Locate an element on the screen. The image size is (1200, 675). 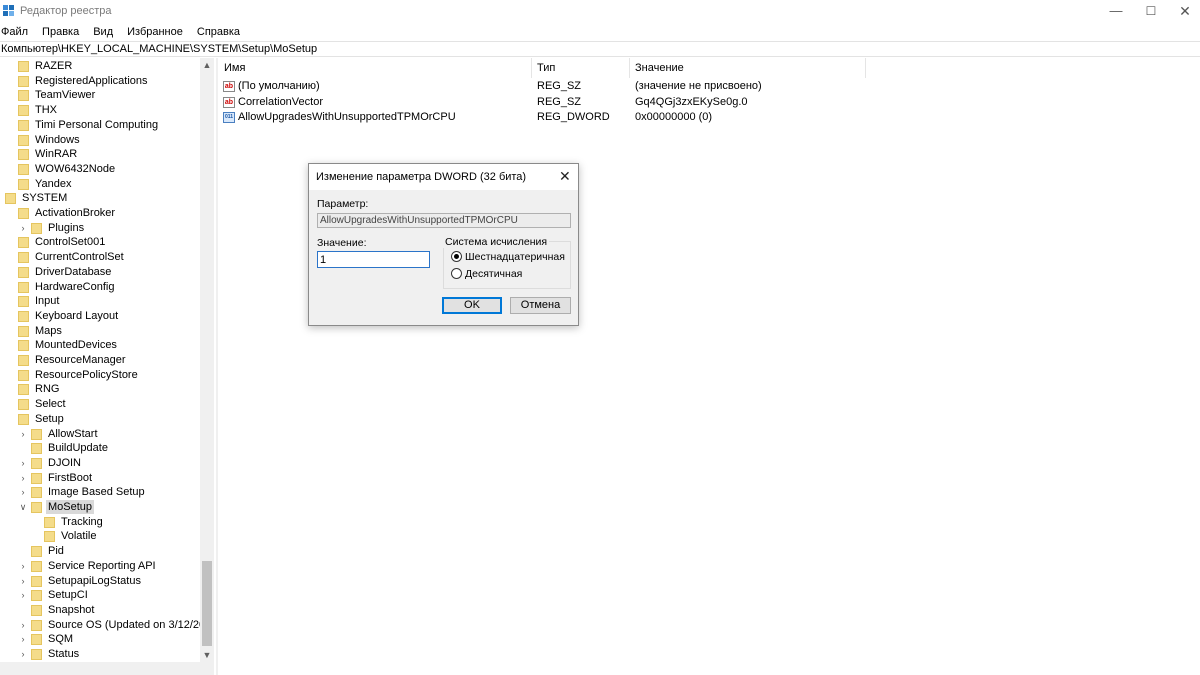
tree-item: RNG is located at coordinates (100, 389).